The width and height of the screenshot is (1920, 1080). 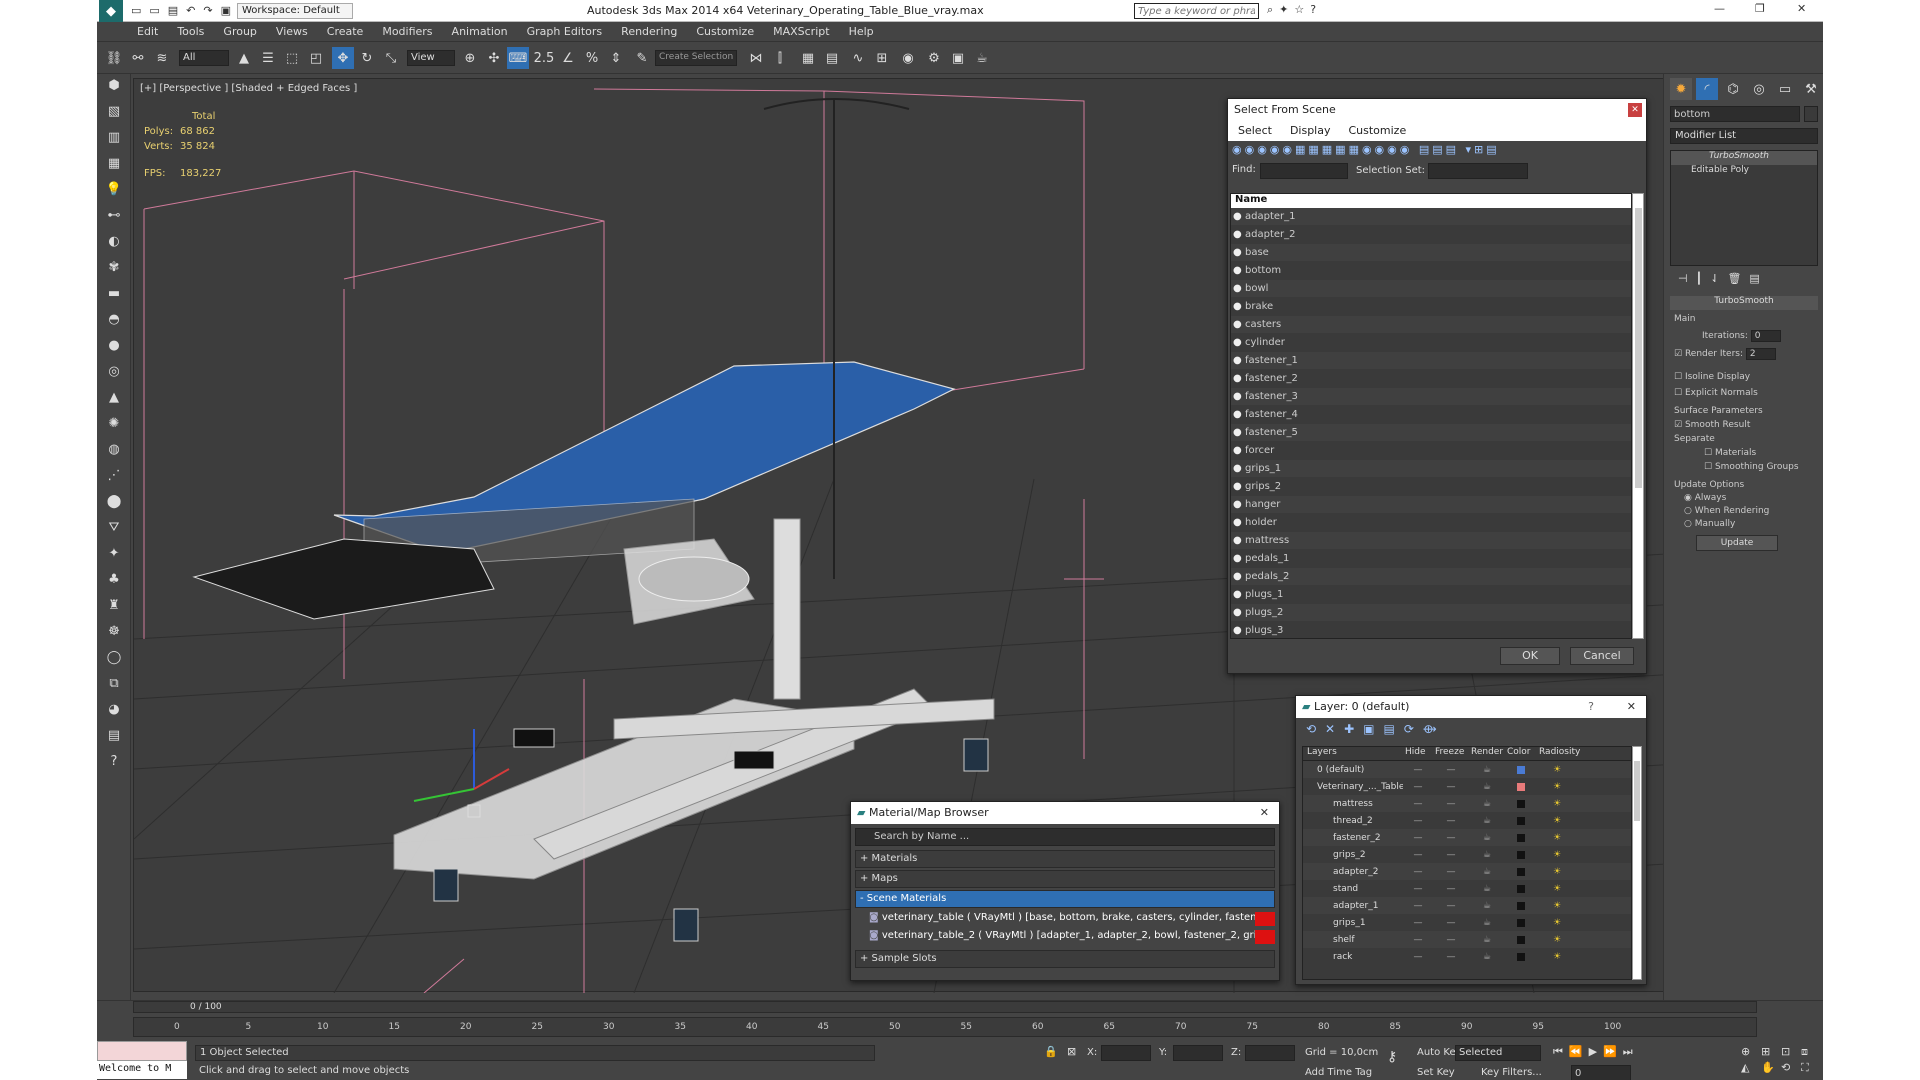 What do you see at coordinates (1707, 89) in the screenshot?
I see `modify-tab-icon: ◜` at bounding box center [1707, 89].